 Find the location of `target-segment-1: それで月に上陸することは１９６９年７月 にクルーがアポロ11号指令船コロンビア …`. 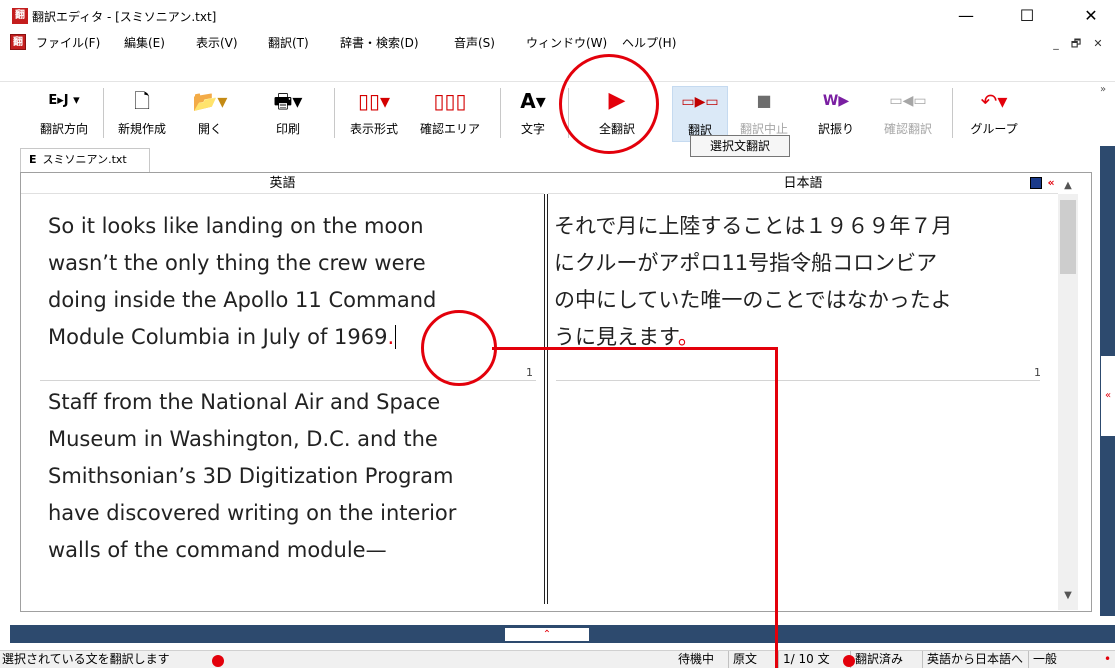

target-segment-1: それで月に上陸することは１９６９年７月 にクルーがアポロ11号指令船コロンビア … is located at coordinates (804, 282).